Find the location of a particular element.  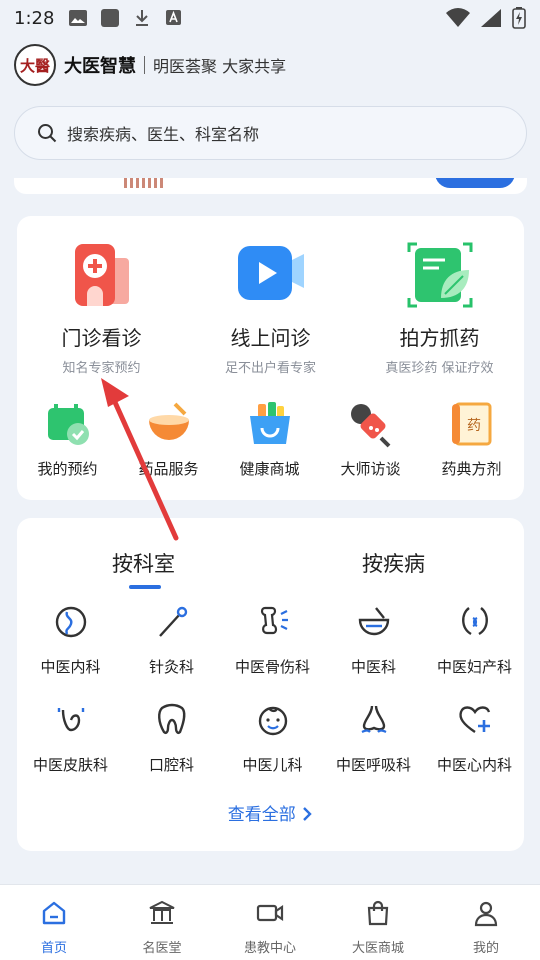

nose-icon is located at coordinates (373, 719).